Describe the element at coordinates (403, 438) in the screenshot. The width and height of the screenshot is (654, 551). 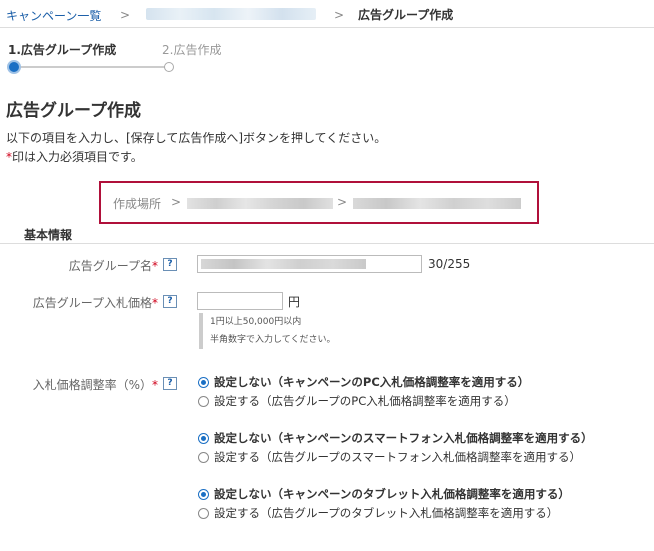
I see `radio-smartphone-default-label: 設定しない（キャンペーンのスマートフォン入札価格調整率を適用する）` at that location.